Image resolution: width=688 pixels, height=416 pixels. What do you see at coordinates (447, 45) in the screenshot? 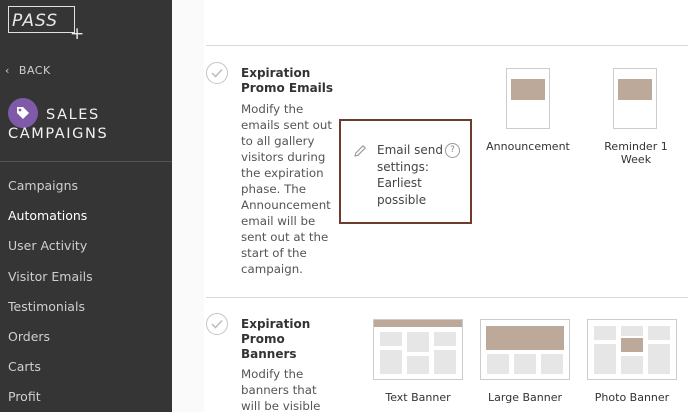
I see `section-divider-top` at bounding box center [447, 45].